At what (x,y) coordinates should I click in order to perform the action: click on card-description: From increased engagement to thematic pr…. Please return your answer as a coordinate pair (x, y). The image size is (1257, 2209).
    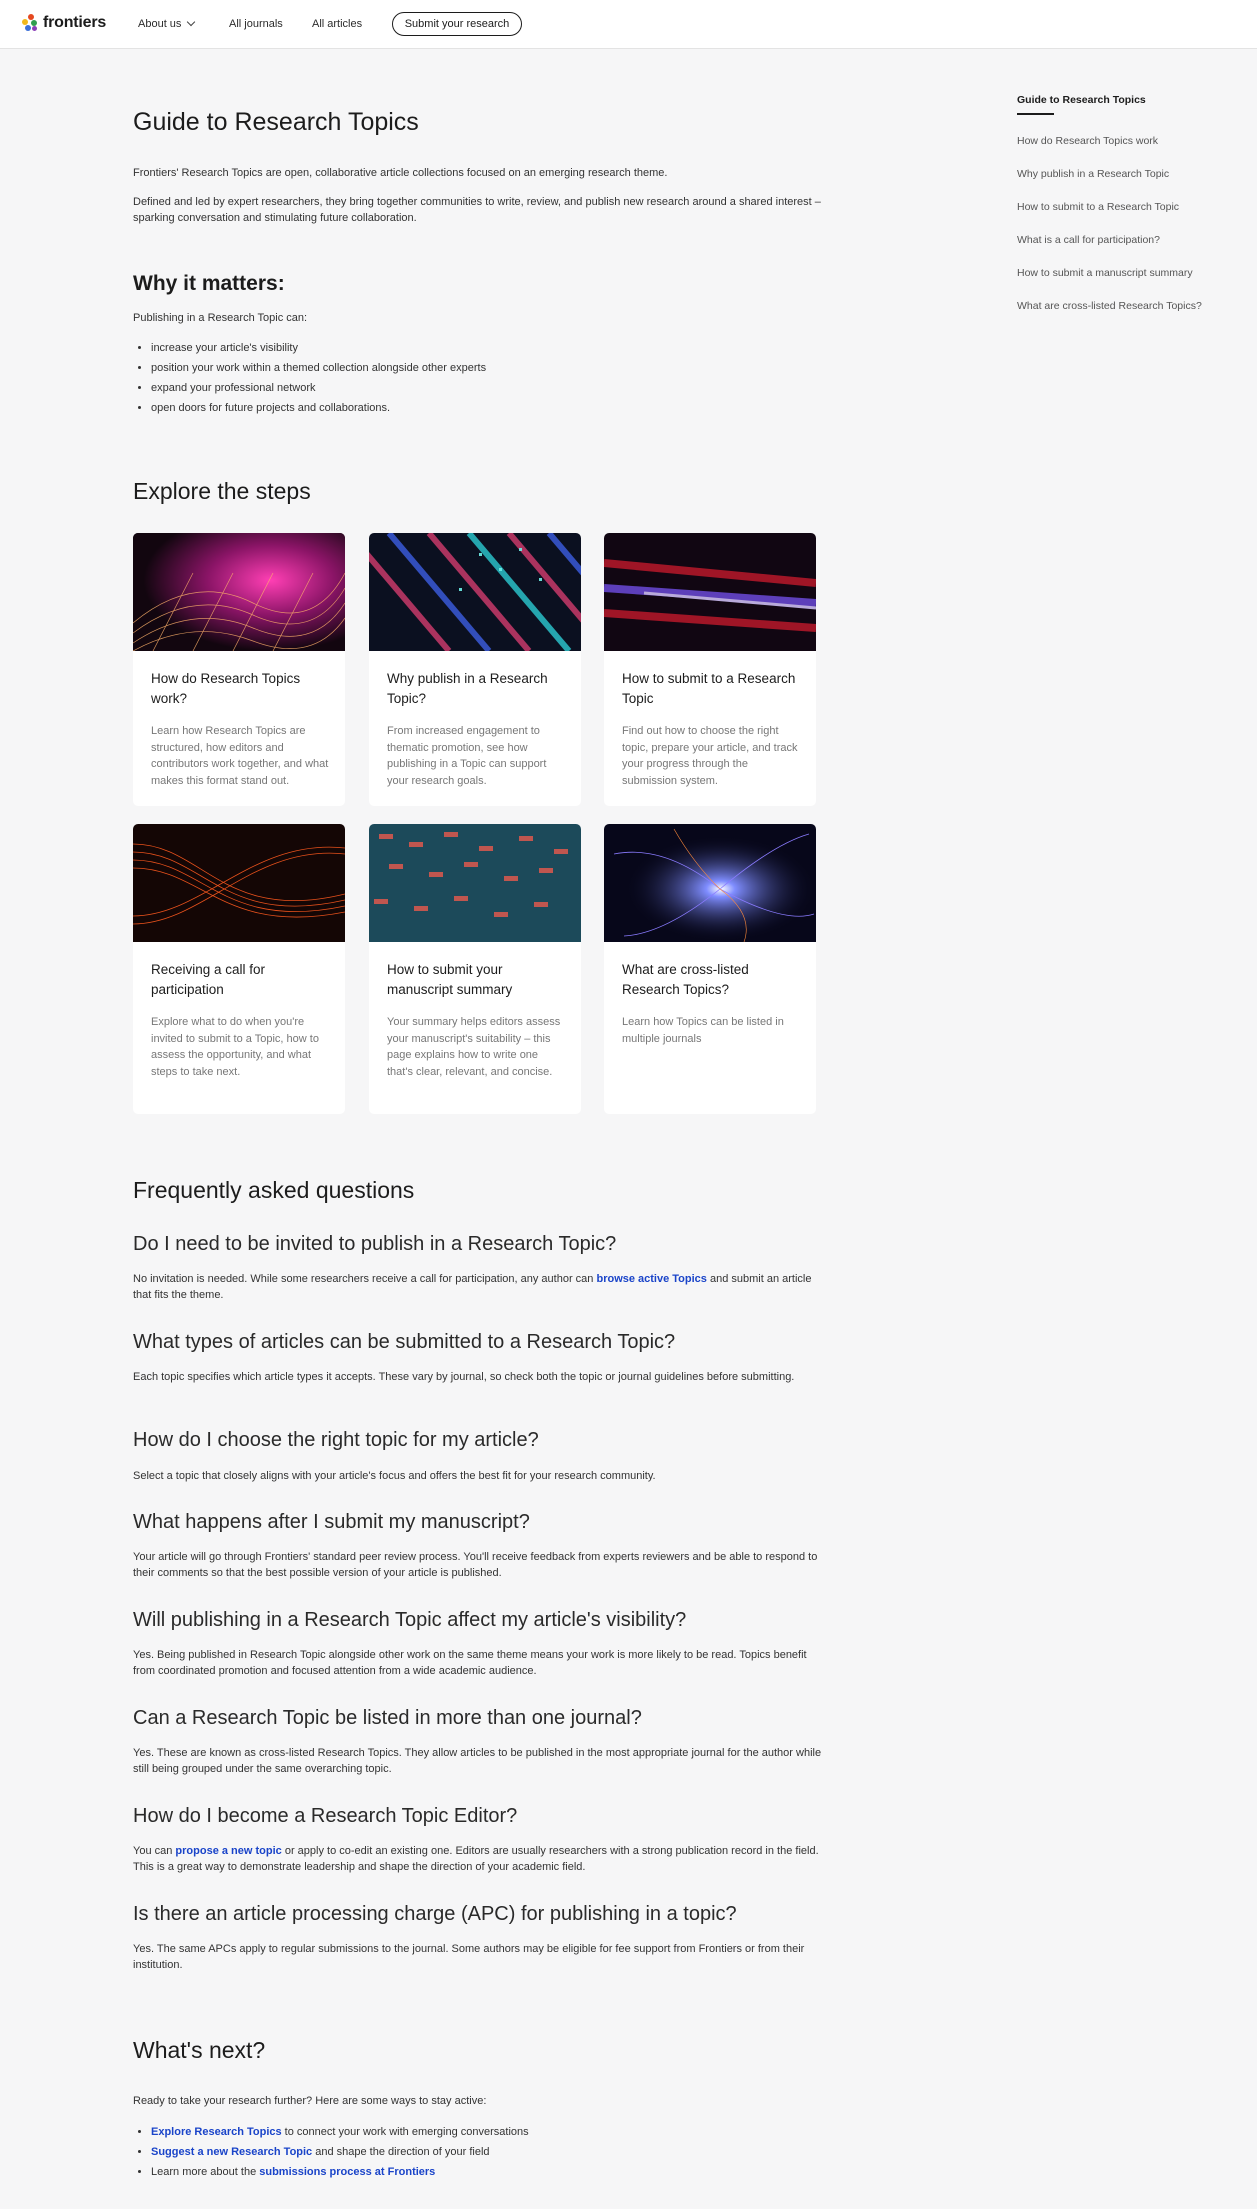
    Looking at the image, I should click on (467, 756).